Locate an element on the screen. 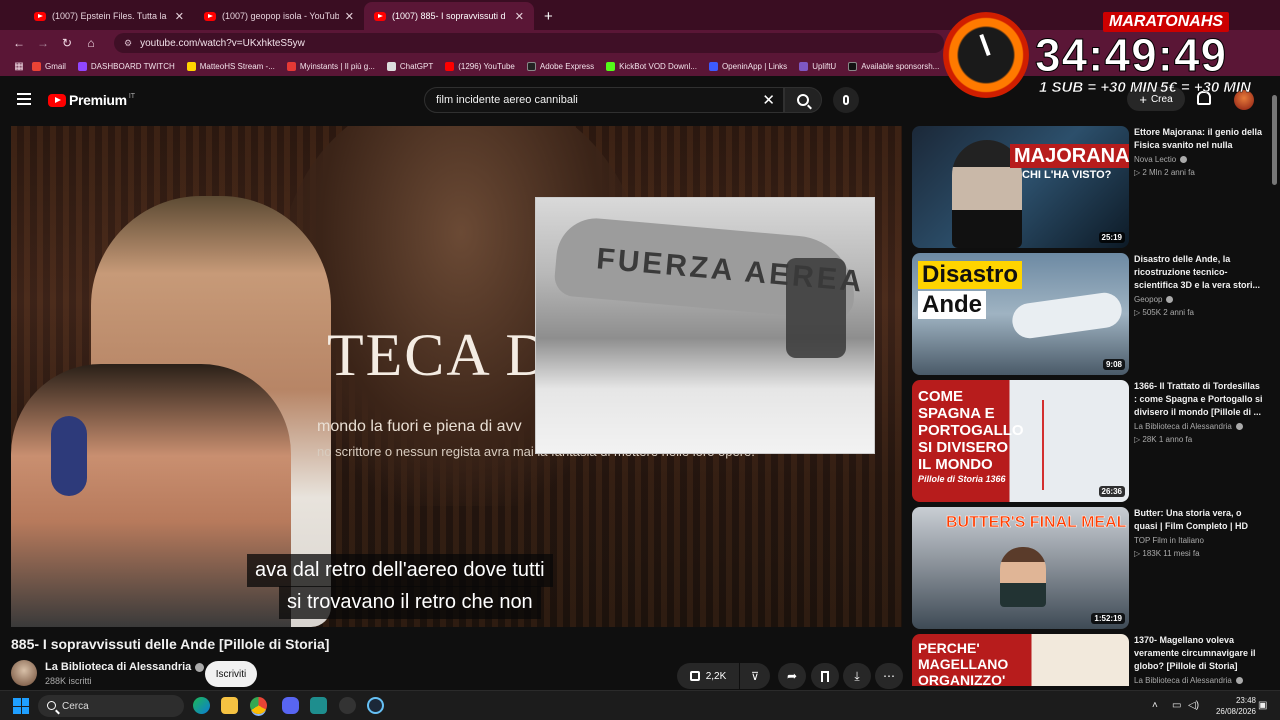  youtube-favicon-icon is located at coordinates (210, 16).